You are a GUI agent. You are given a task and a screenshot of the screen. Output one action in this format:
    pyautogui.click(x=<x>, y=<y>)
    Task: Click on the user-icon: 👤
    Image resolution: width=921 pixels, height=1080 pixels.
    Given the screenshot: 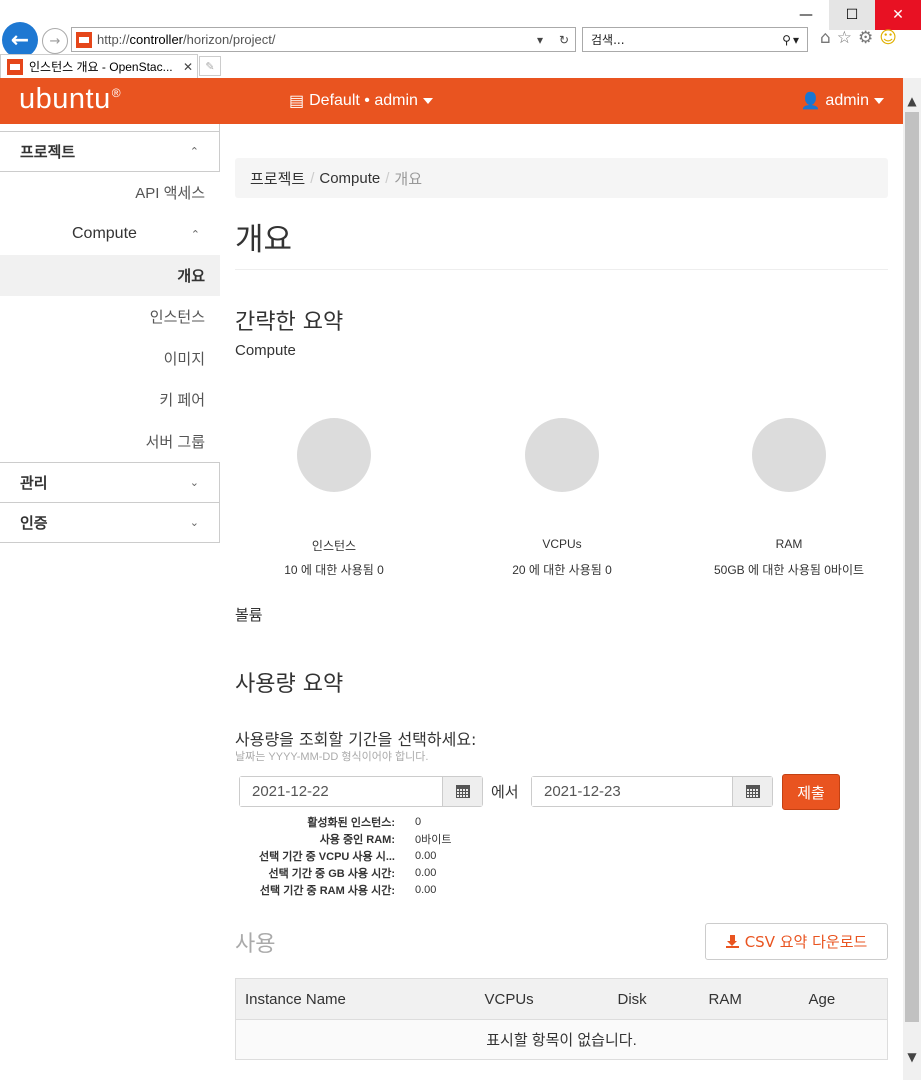 What is the action you would take?
    pyautogui.click(x=810, y=101)
    